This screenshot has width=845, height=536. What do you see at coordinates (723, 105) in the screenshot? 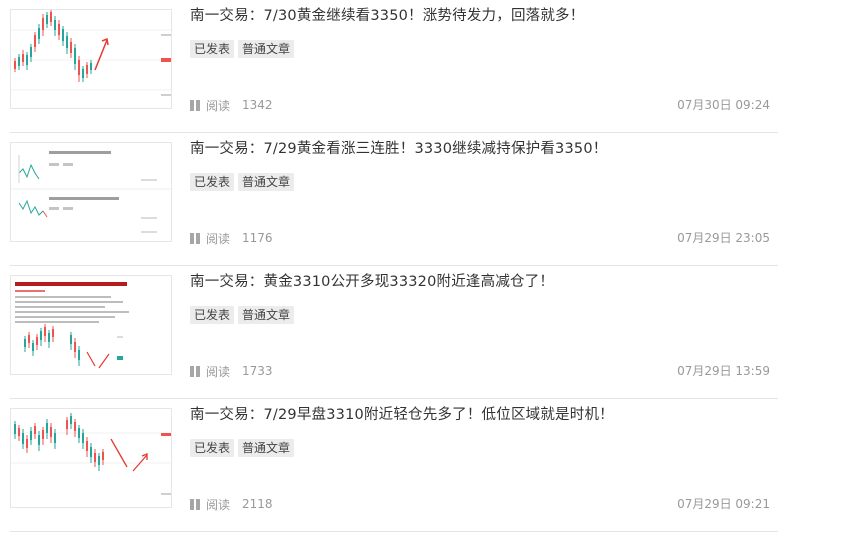
I see `publish-date: 07月30日 09:24` at bounding box center [723, 105].